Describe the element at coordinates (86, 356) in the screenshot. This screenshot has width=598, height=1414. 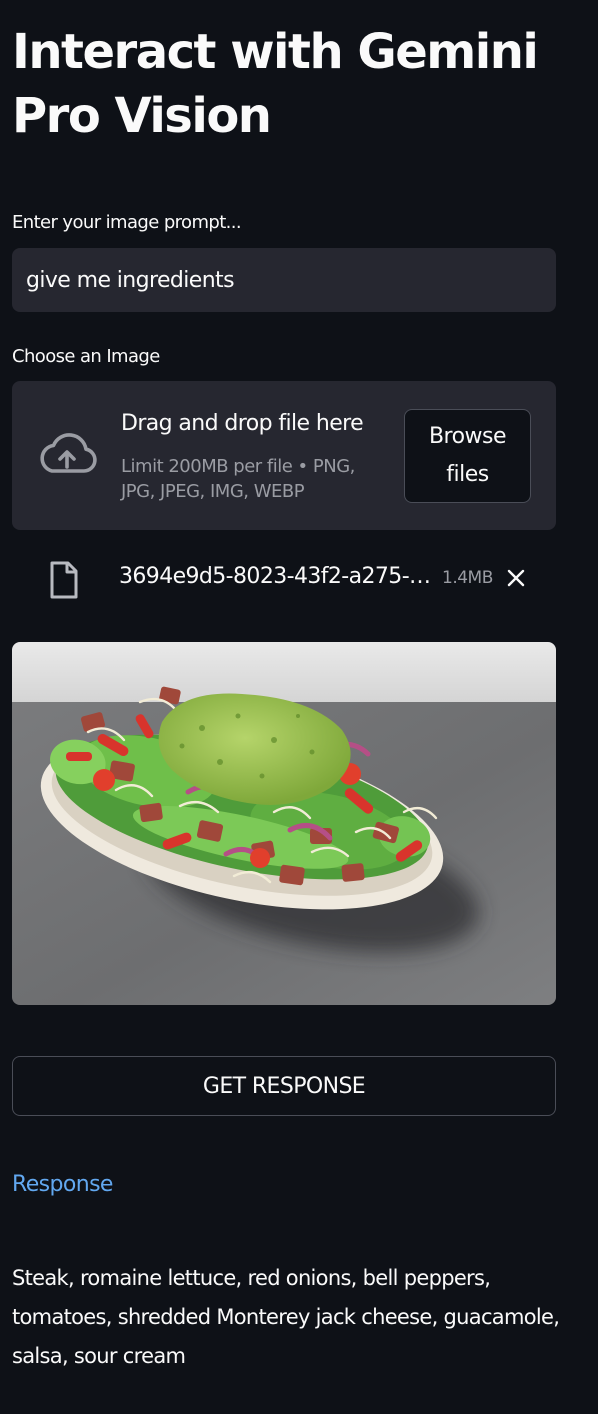
I see `uploader-label: Choose an Image` at that location.